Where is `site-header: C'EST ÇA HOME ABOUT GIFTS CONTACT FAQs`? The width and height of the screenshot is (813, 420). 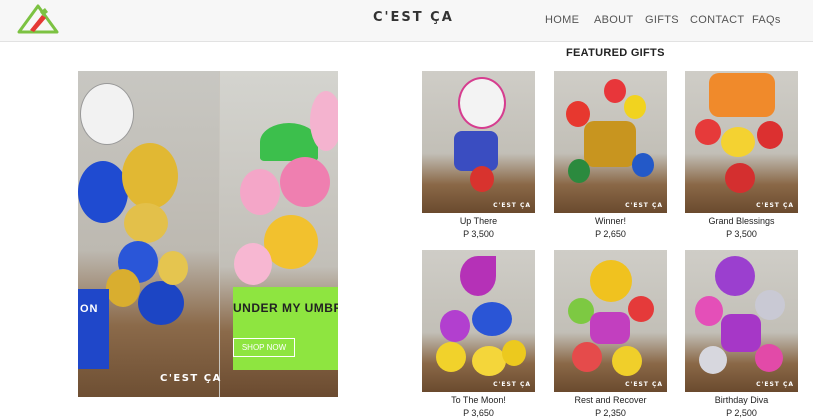 site-header: C'EST ÇA HOME ABOUT GIFTS CONTACT FAQs is located at coordinates (406, 21).